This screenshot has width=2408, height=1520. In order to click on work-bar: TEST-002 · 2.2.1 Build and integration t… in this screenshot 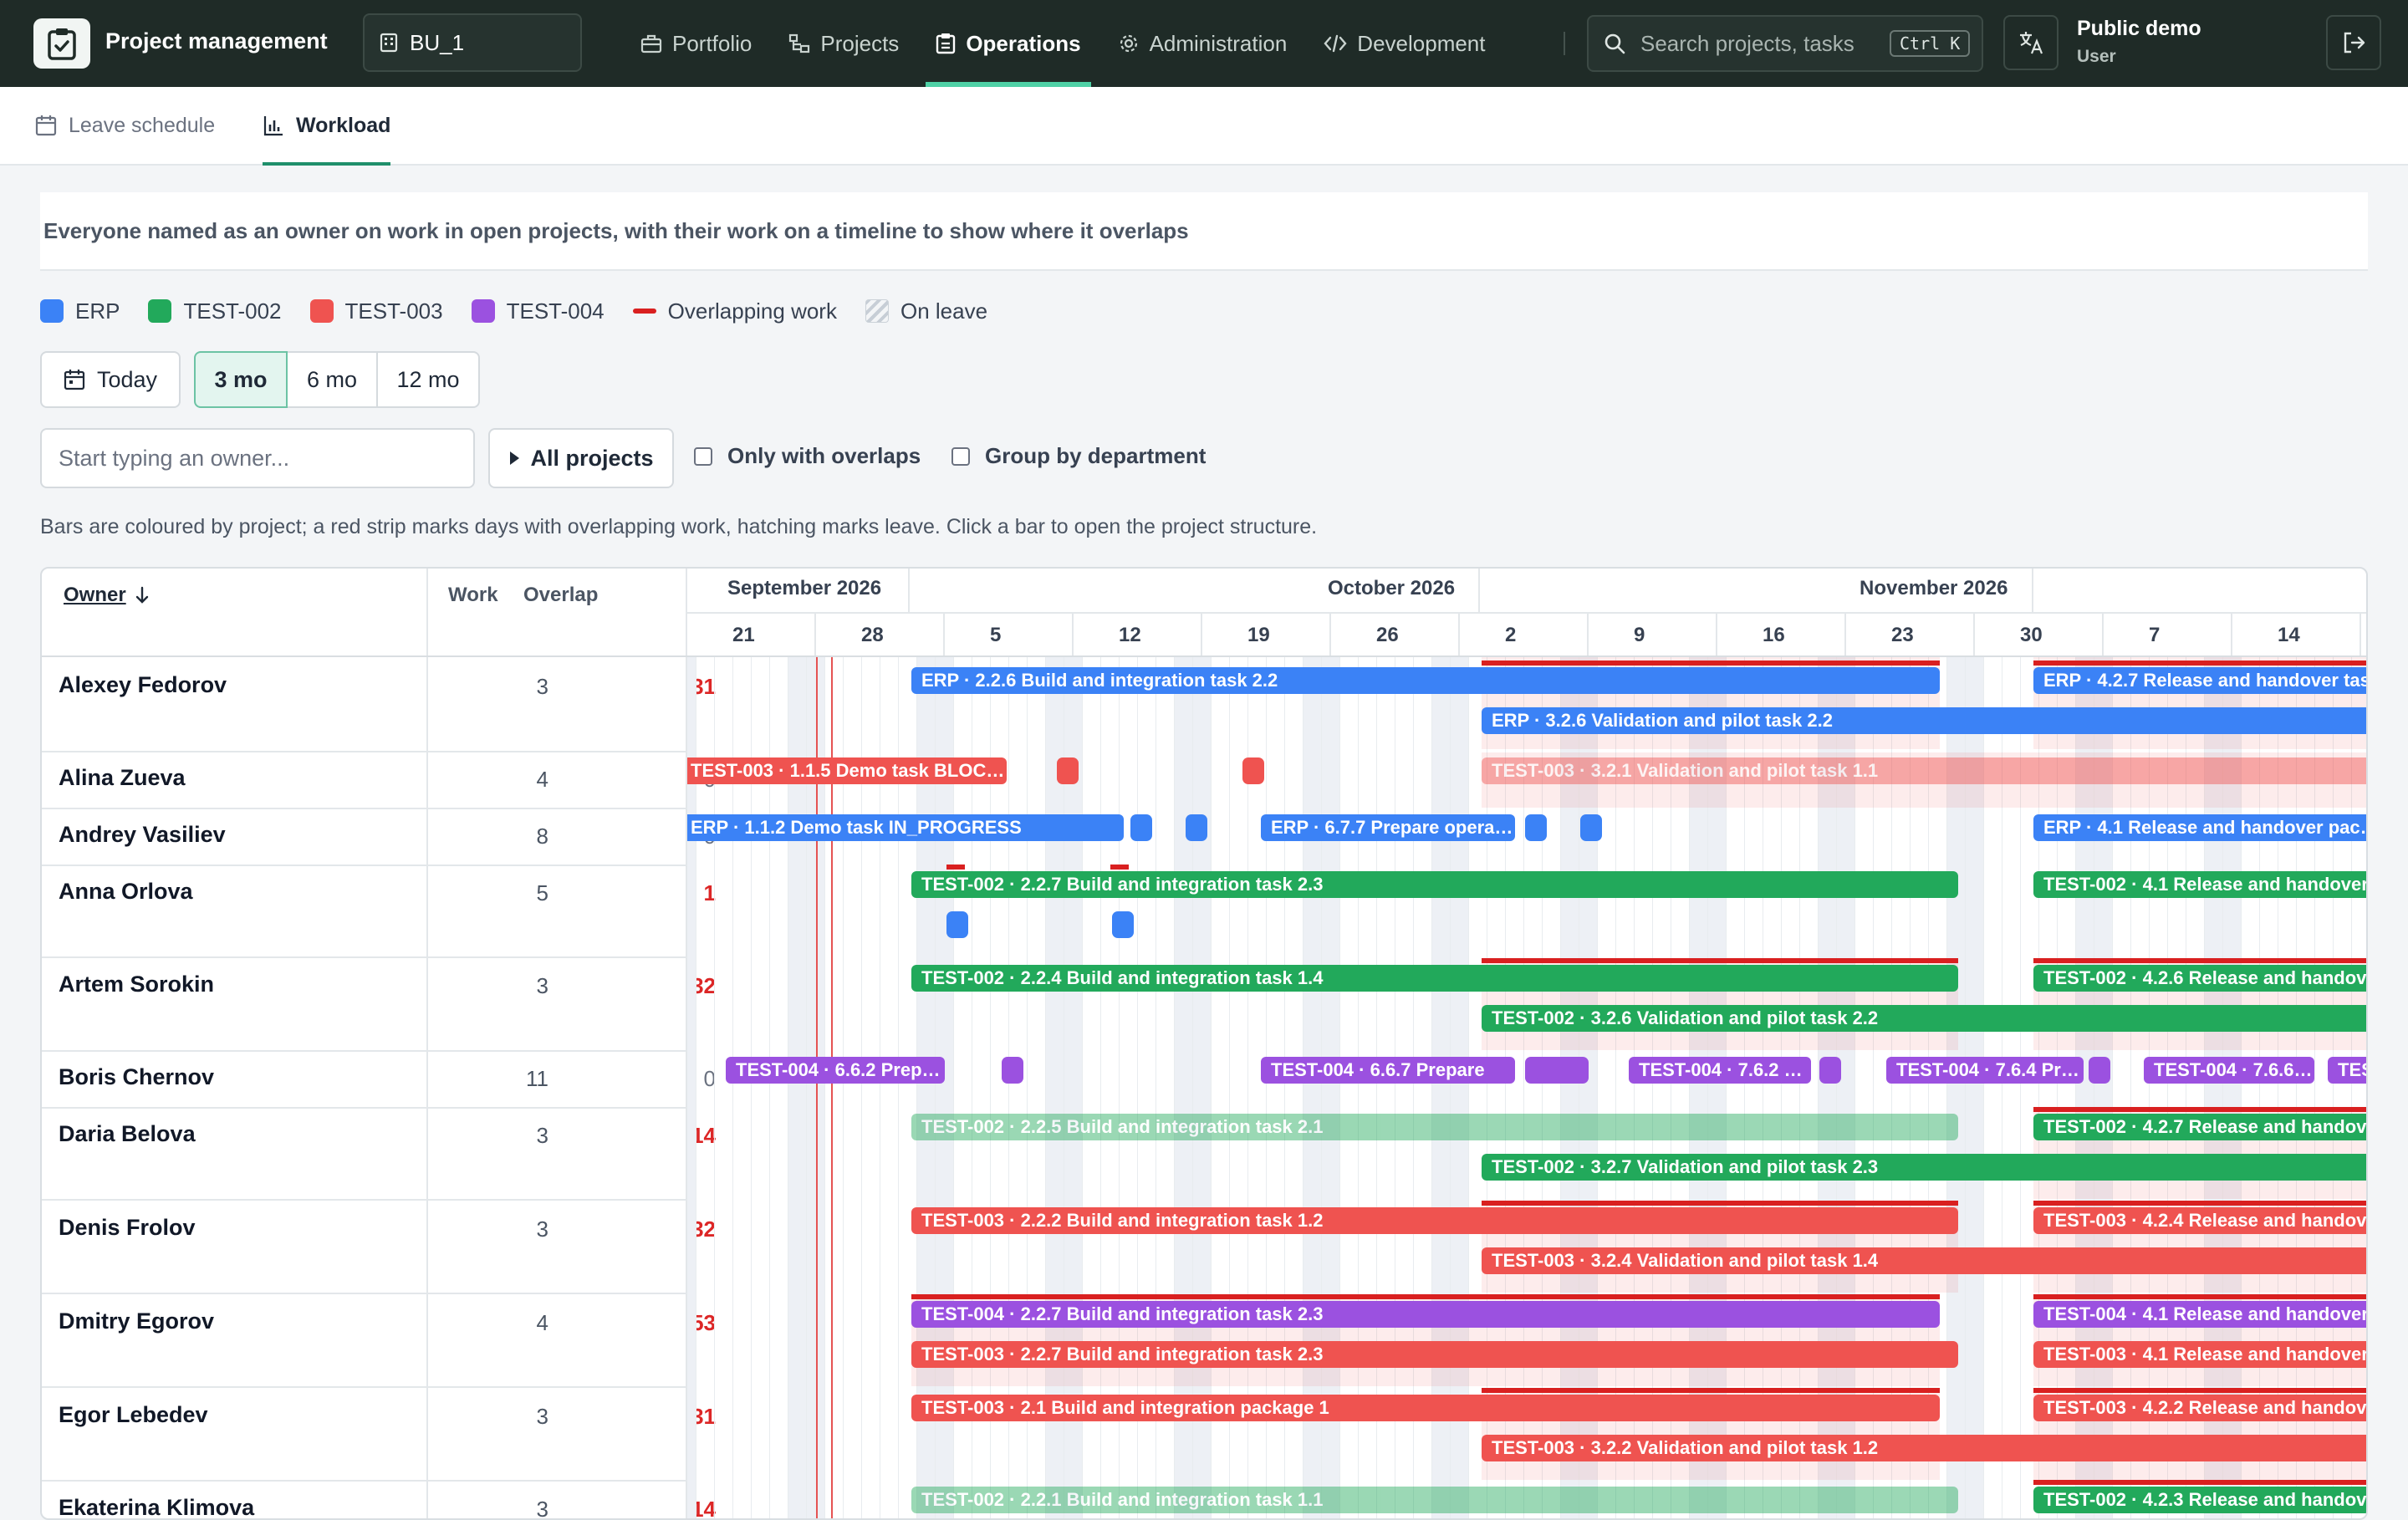, I will do `click(1434, 1500)`.